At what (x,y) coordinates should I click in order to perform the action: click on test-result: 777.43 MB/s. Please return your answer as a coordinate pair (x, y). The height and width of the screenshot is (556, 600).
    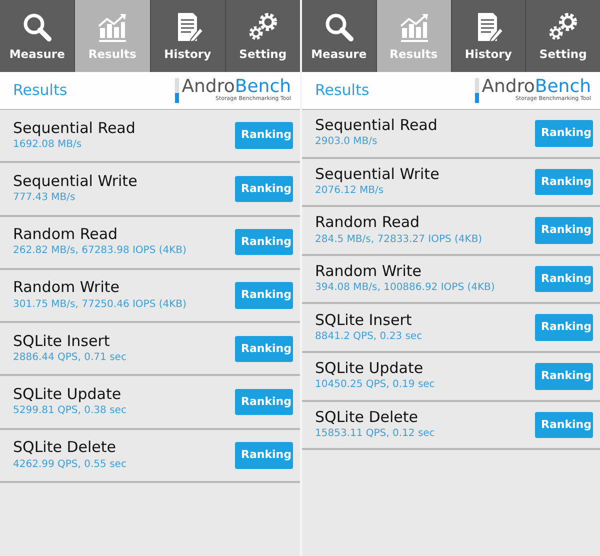
    Looking at the image, I should click on (44, 198).